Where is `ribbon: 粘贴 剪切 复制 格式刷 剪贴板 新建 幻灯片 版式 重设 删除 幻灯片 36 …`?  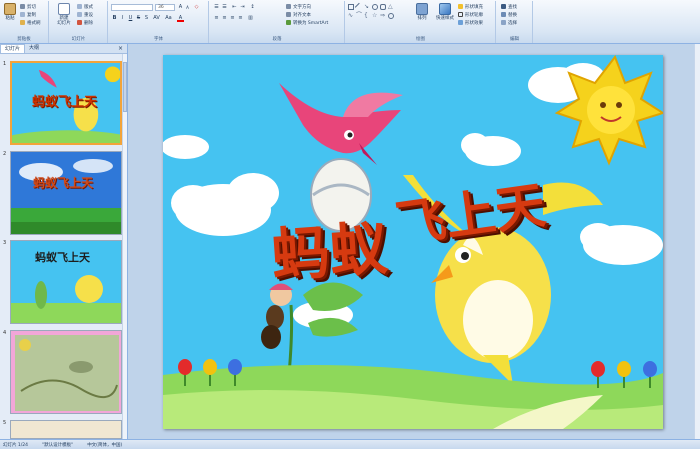 ribbon: 粘贴 剪切 复制 格式刷 剪贴板 新建 幻灯片 版式 重设 删除 幻灯片 36 … is located at coordinates (350, 22).